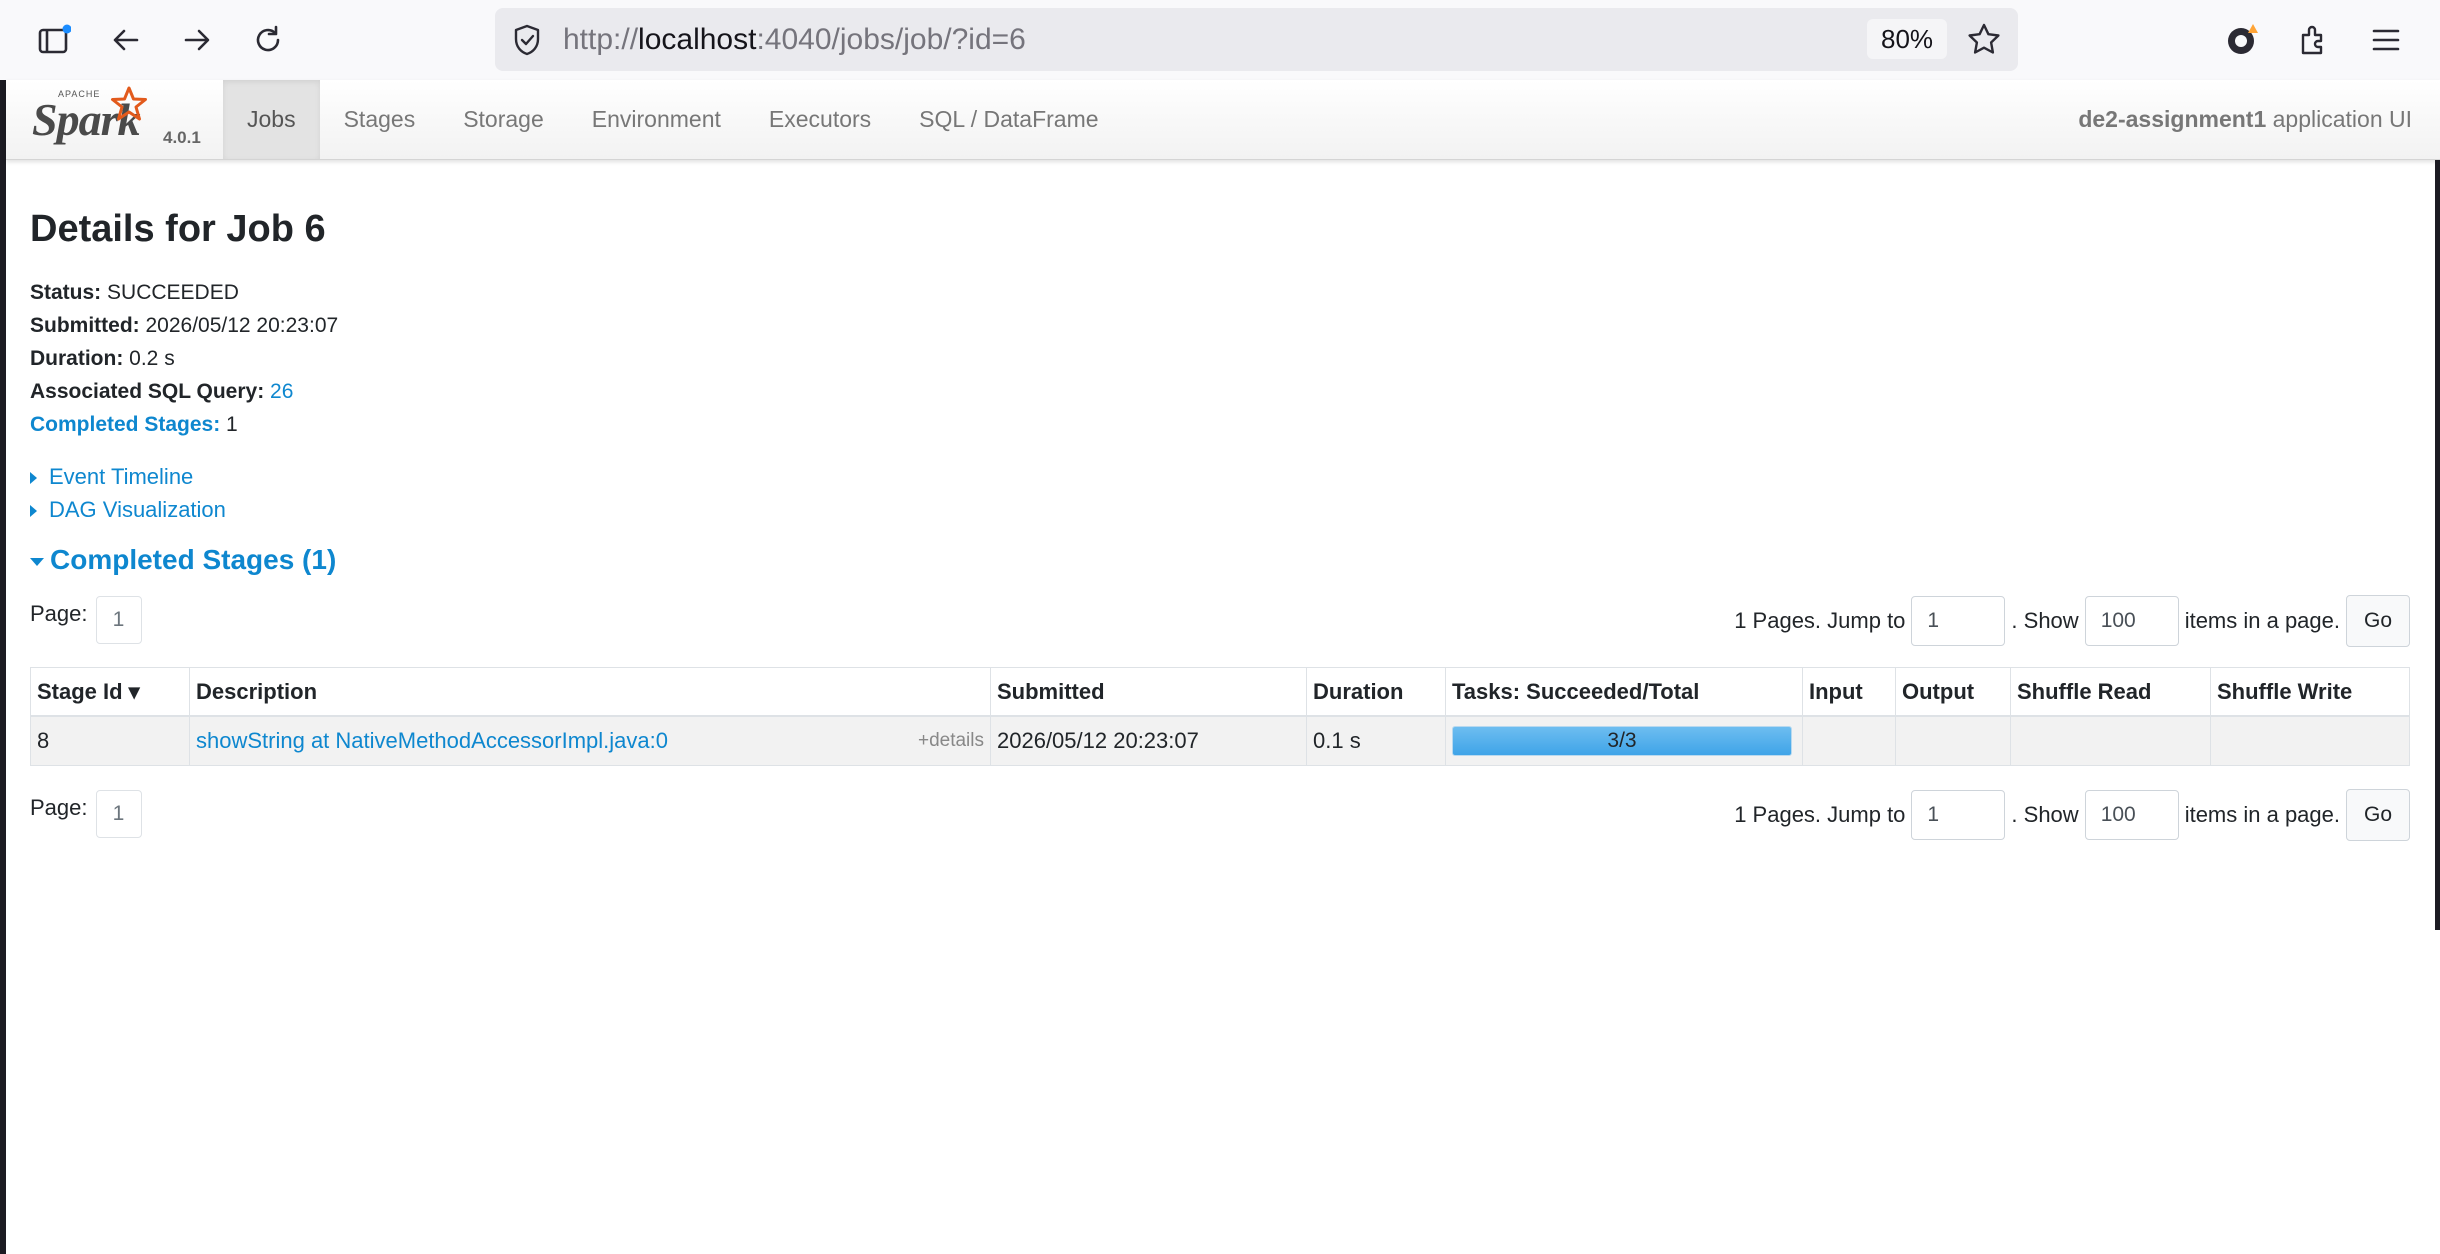  What do you see at coordinates (2342, 119) in the screenshot?
I see `application-suffix: application UI` at bounding box center [2342, 119].